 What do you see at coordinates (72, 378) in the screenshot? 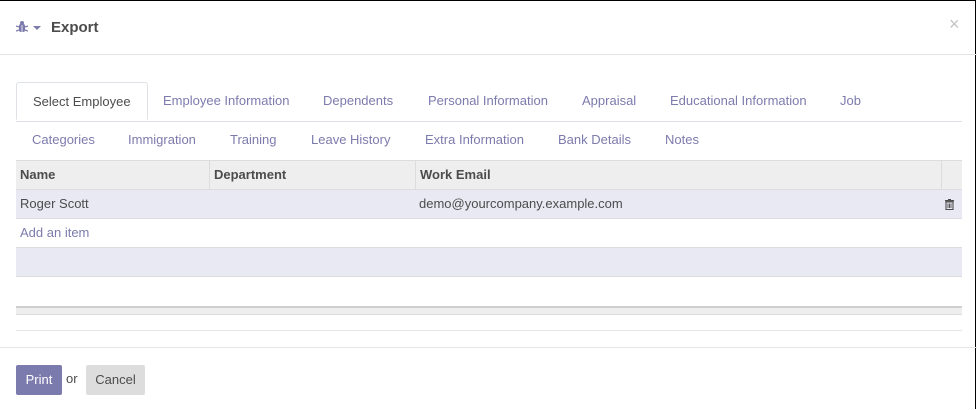
I see `or-label: or` at bounding box center [72, 378].